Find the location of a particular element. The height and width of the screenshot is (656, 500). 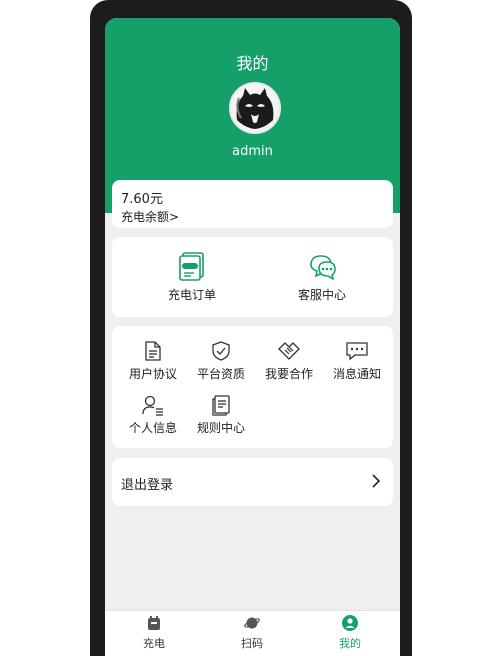

page-title: 我的 is located at coordinates (252, 63).